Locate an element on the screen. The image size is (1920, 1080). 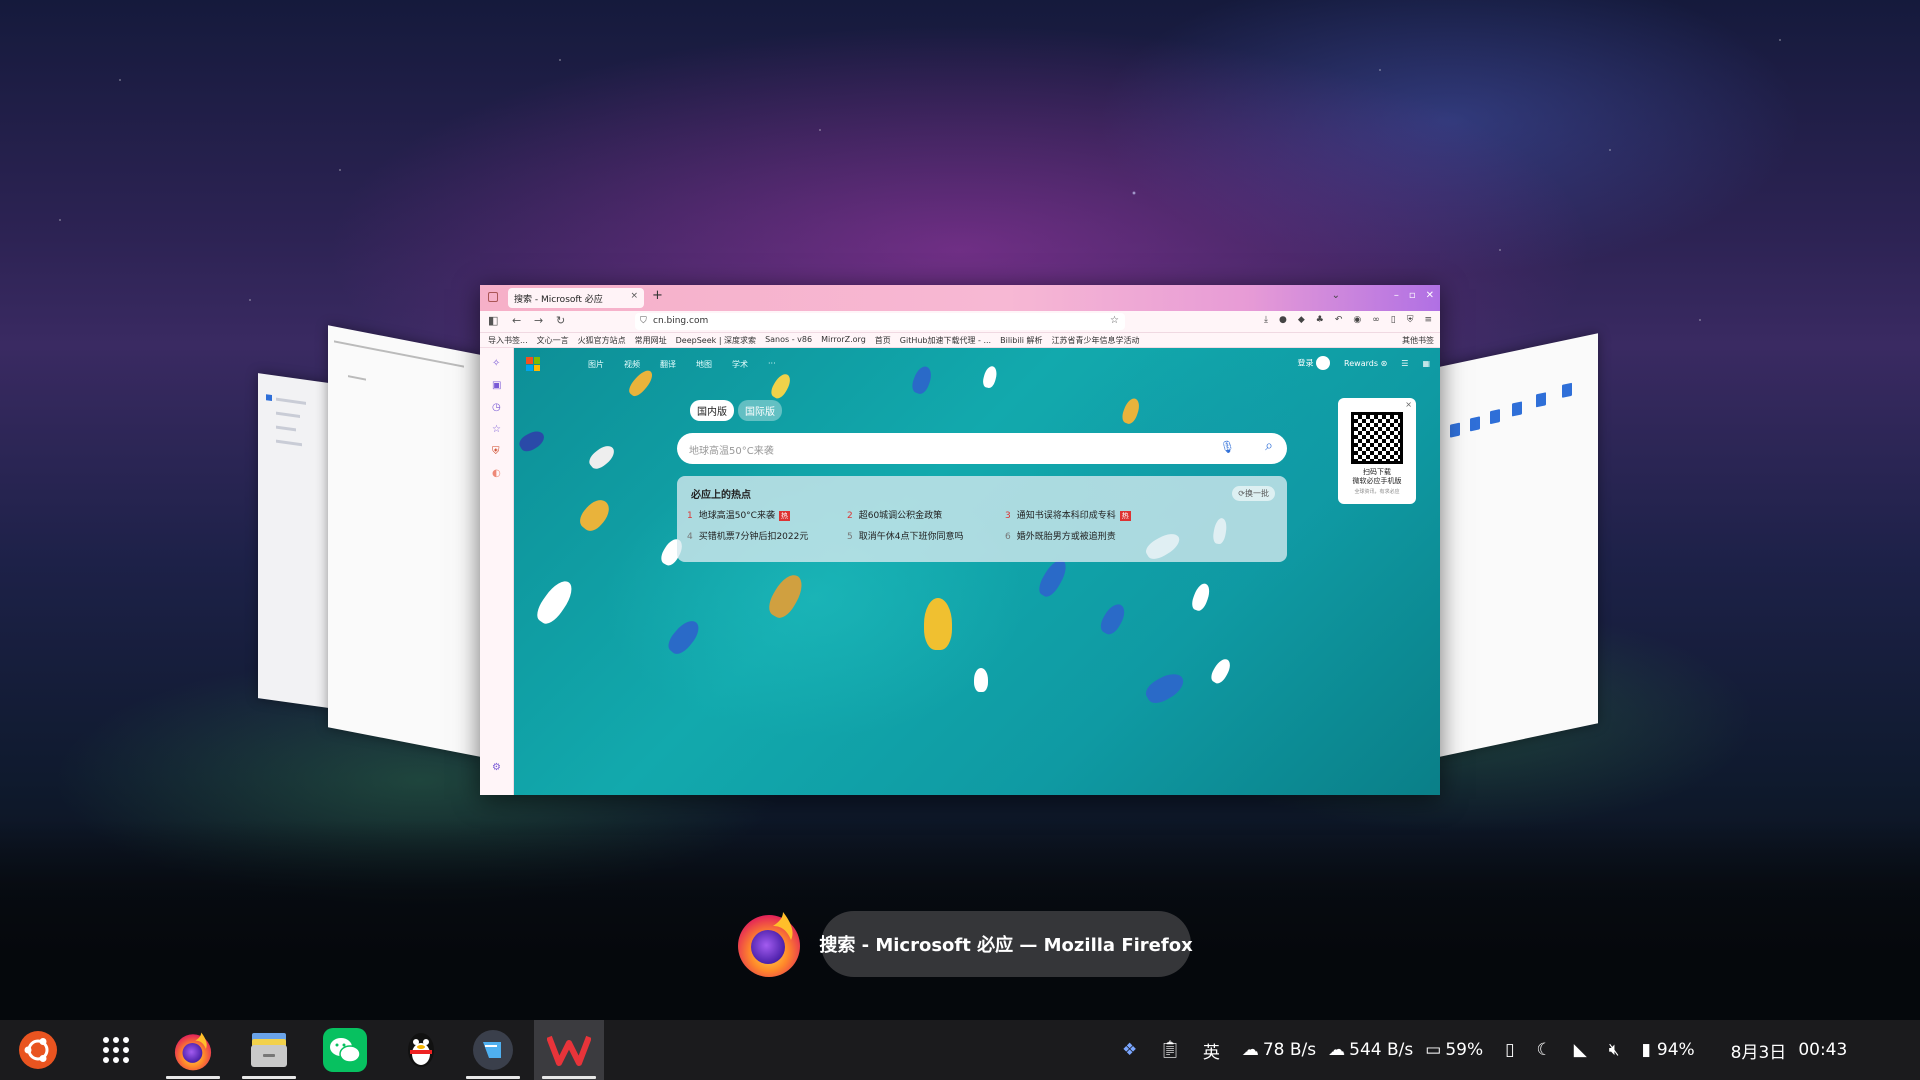
undo-icon: ↶ is located at coordinates (1339, 320).